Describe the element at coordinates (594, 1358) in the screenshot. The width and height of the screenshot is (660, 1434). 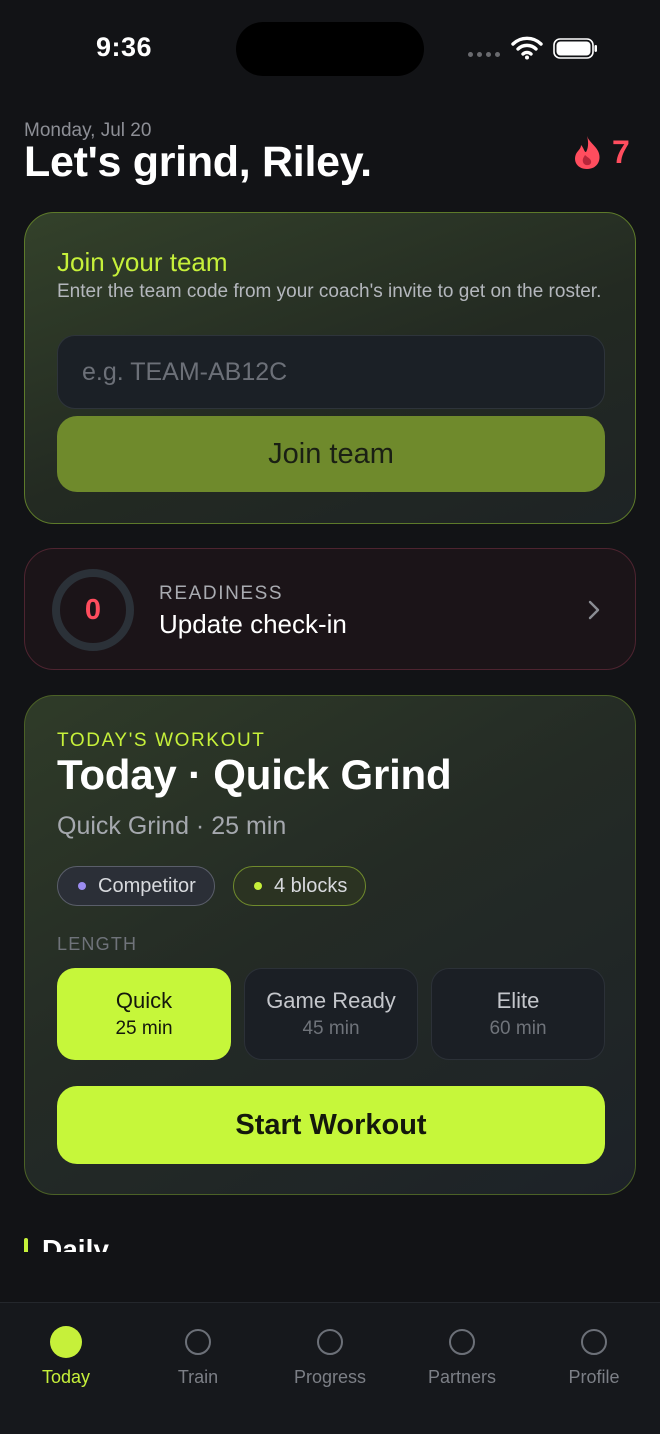
I see `tab-profile: Profile` at that location.